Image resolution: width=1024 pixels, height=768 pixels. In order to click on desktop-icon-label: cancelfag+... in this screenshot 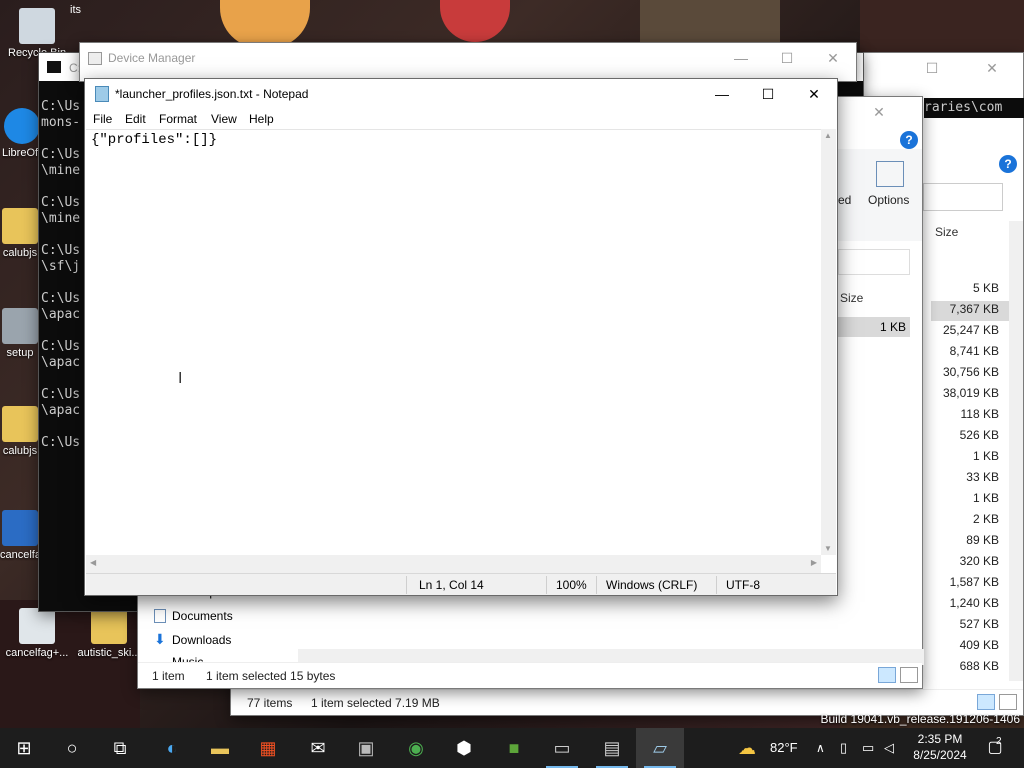, I will do `click(37, 653)`.